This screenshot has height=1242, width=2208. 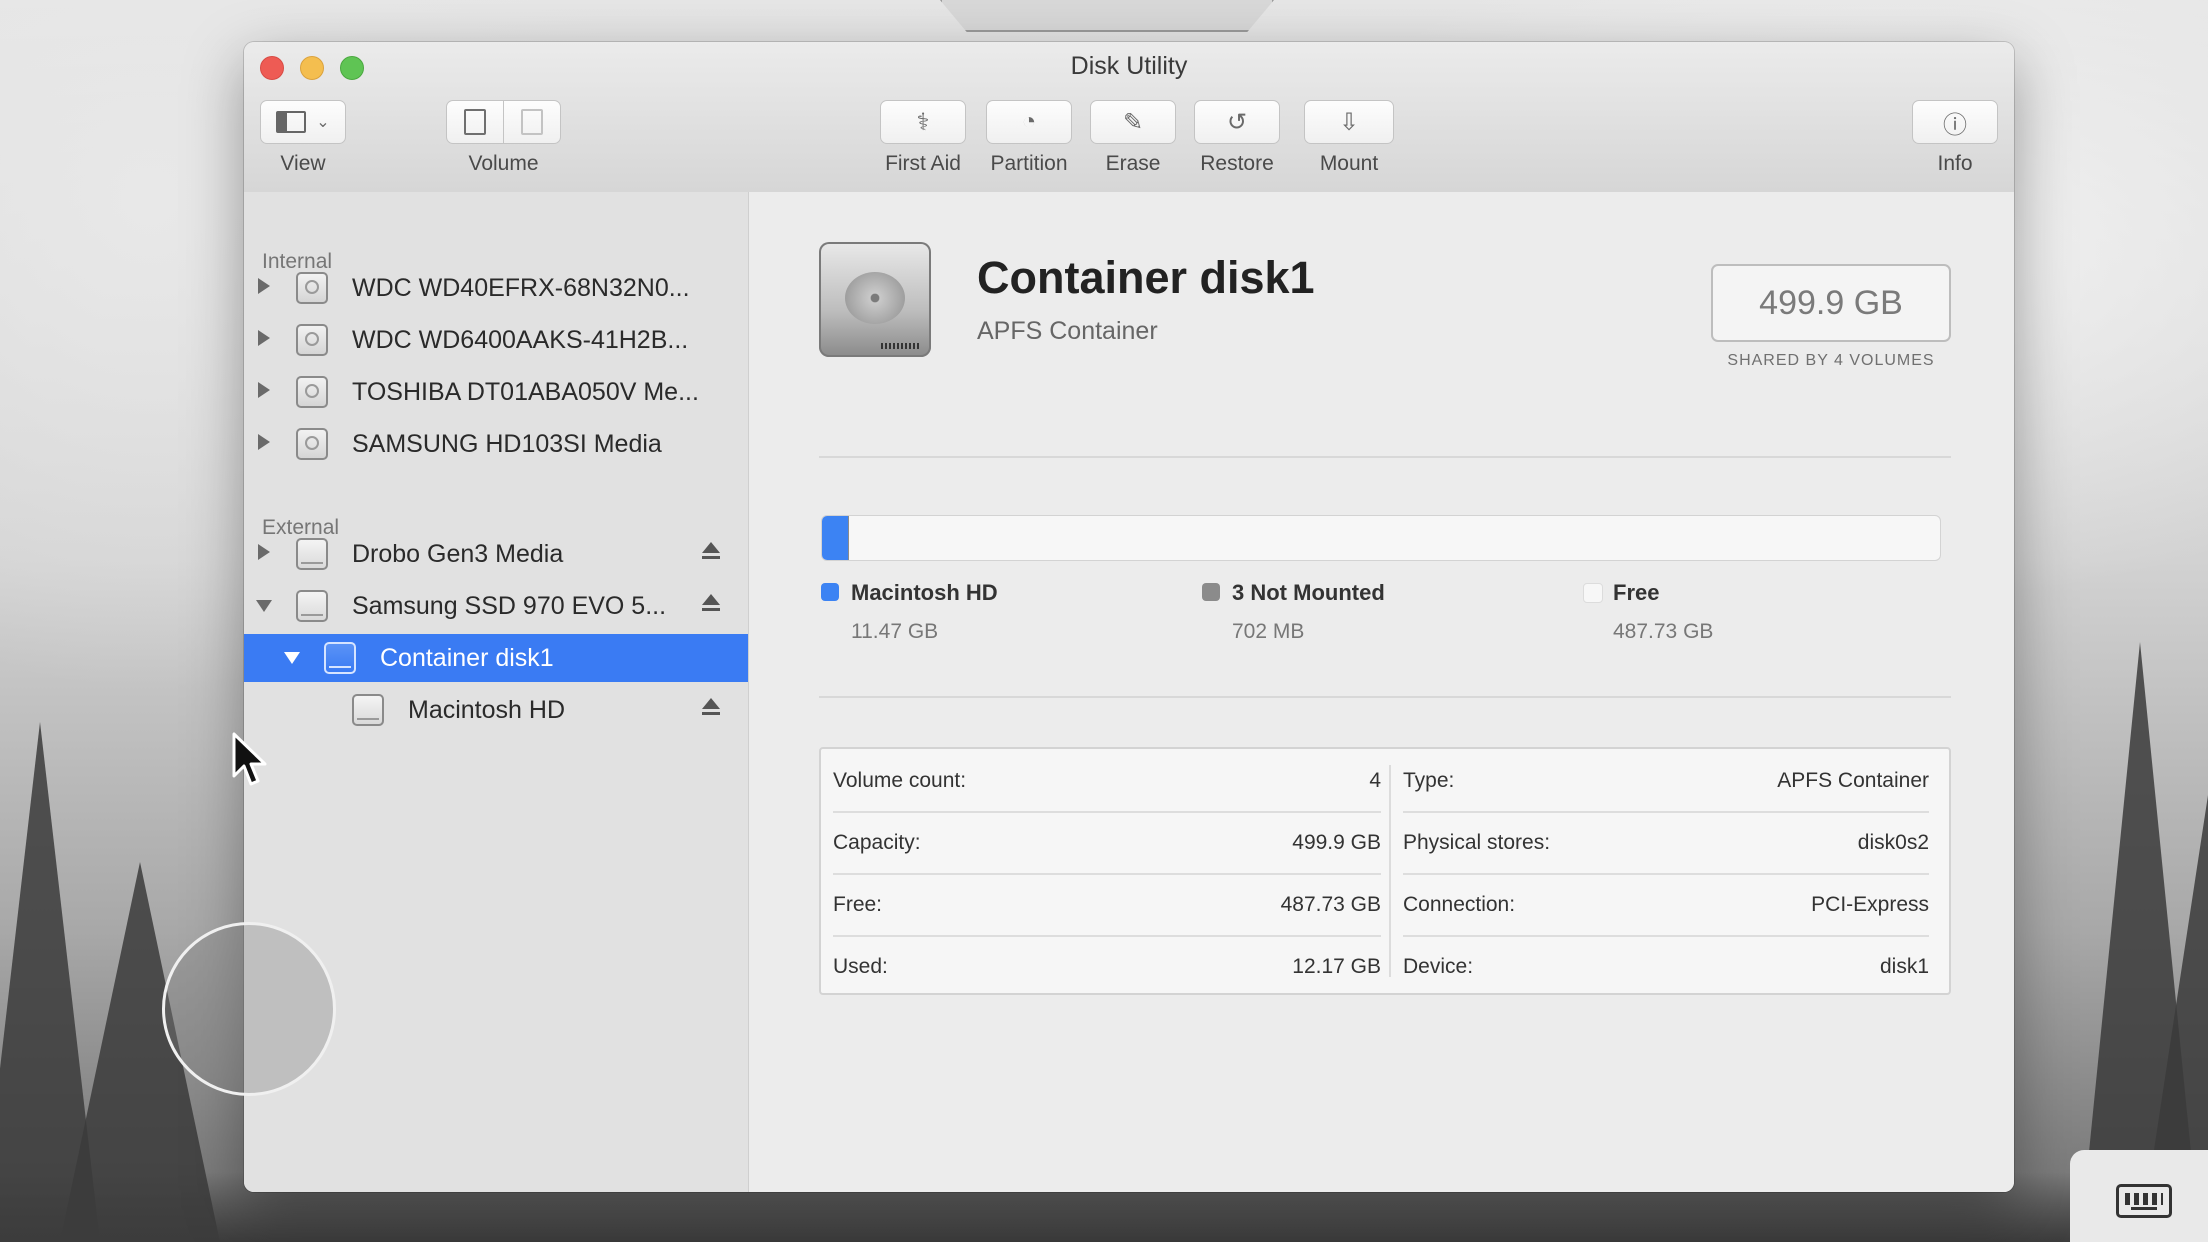 I want to click on info-key: Connection:, so click(x=1459, y=904).